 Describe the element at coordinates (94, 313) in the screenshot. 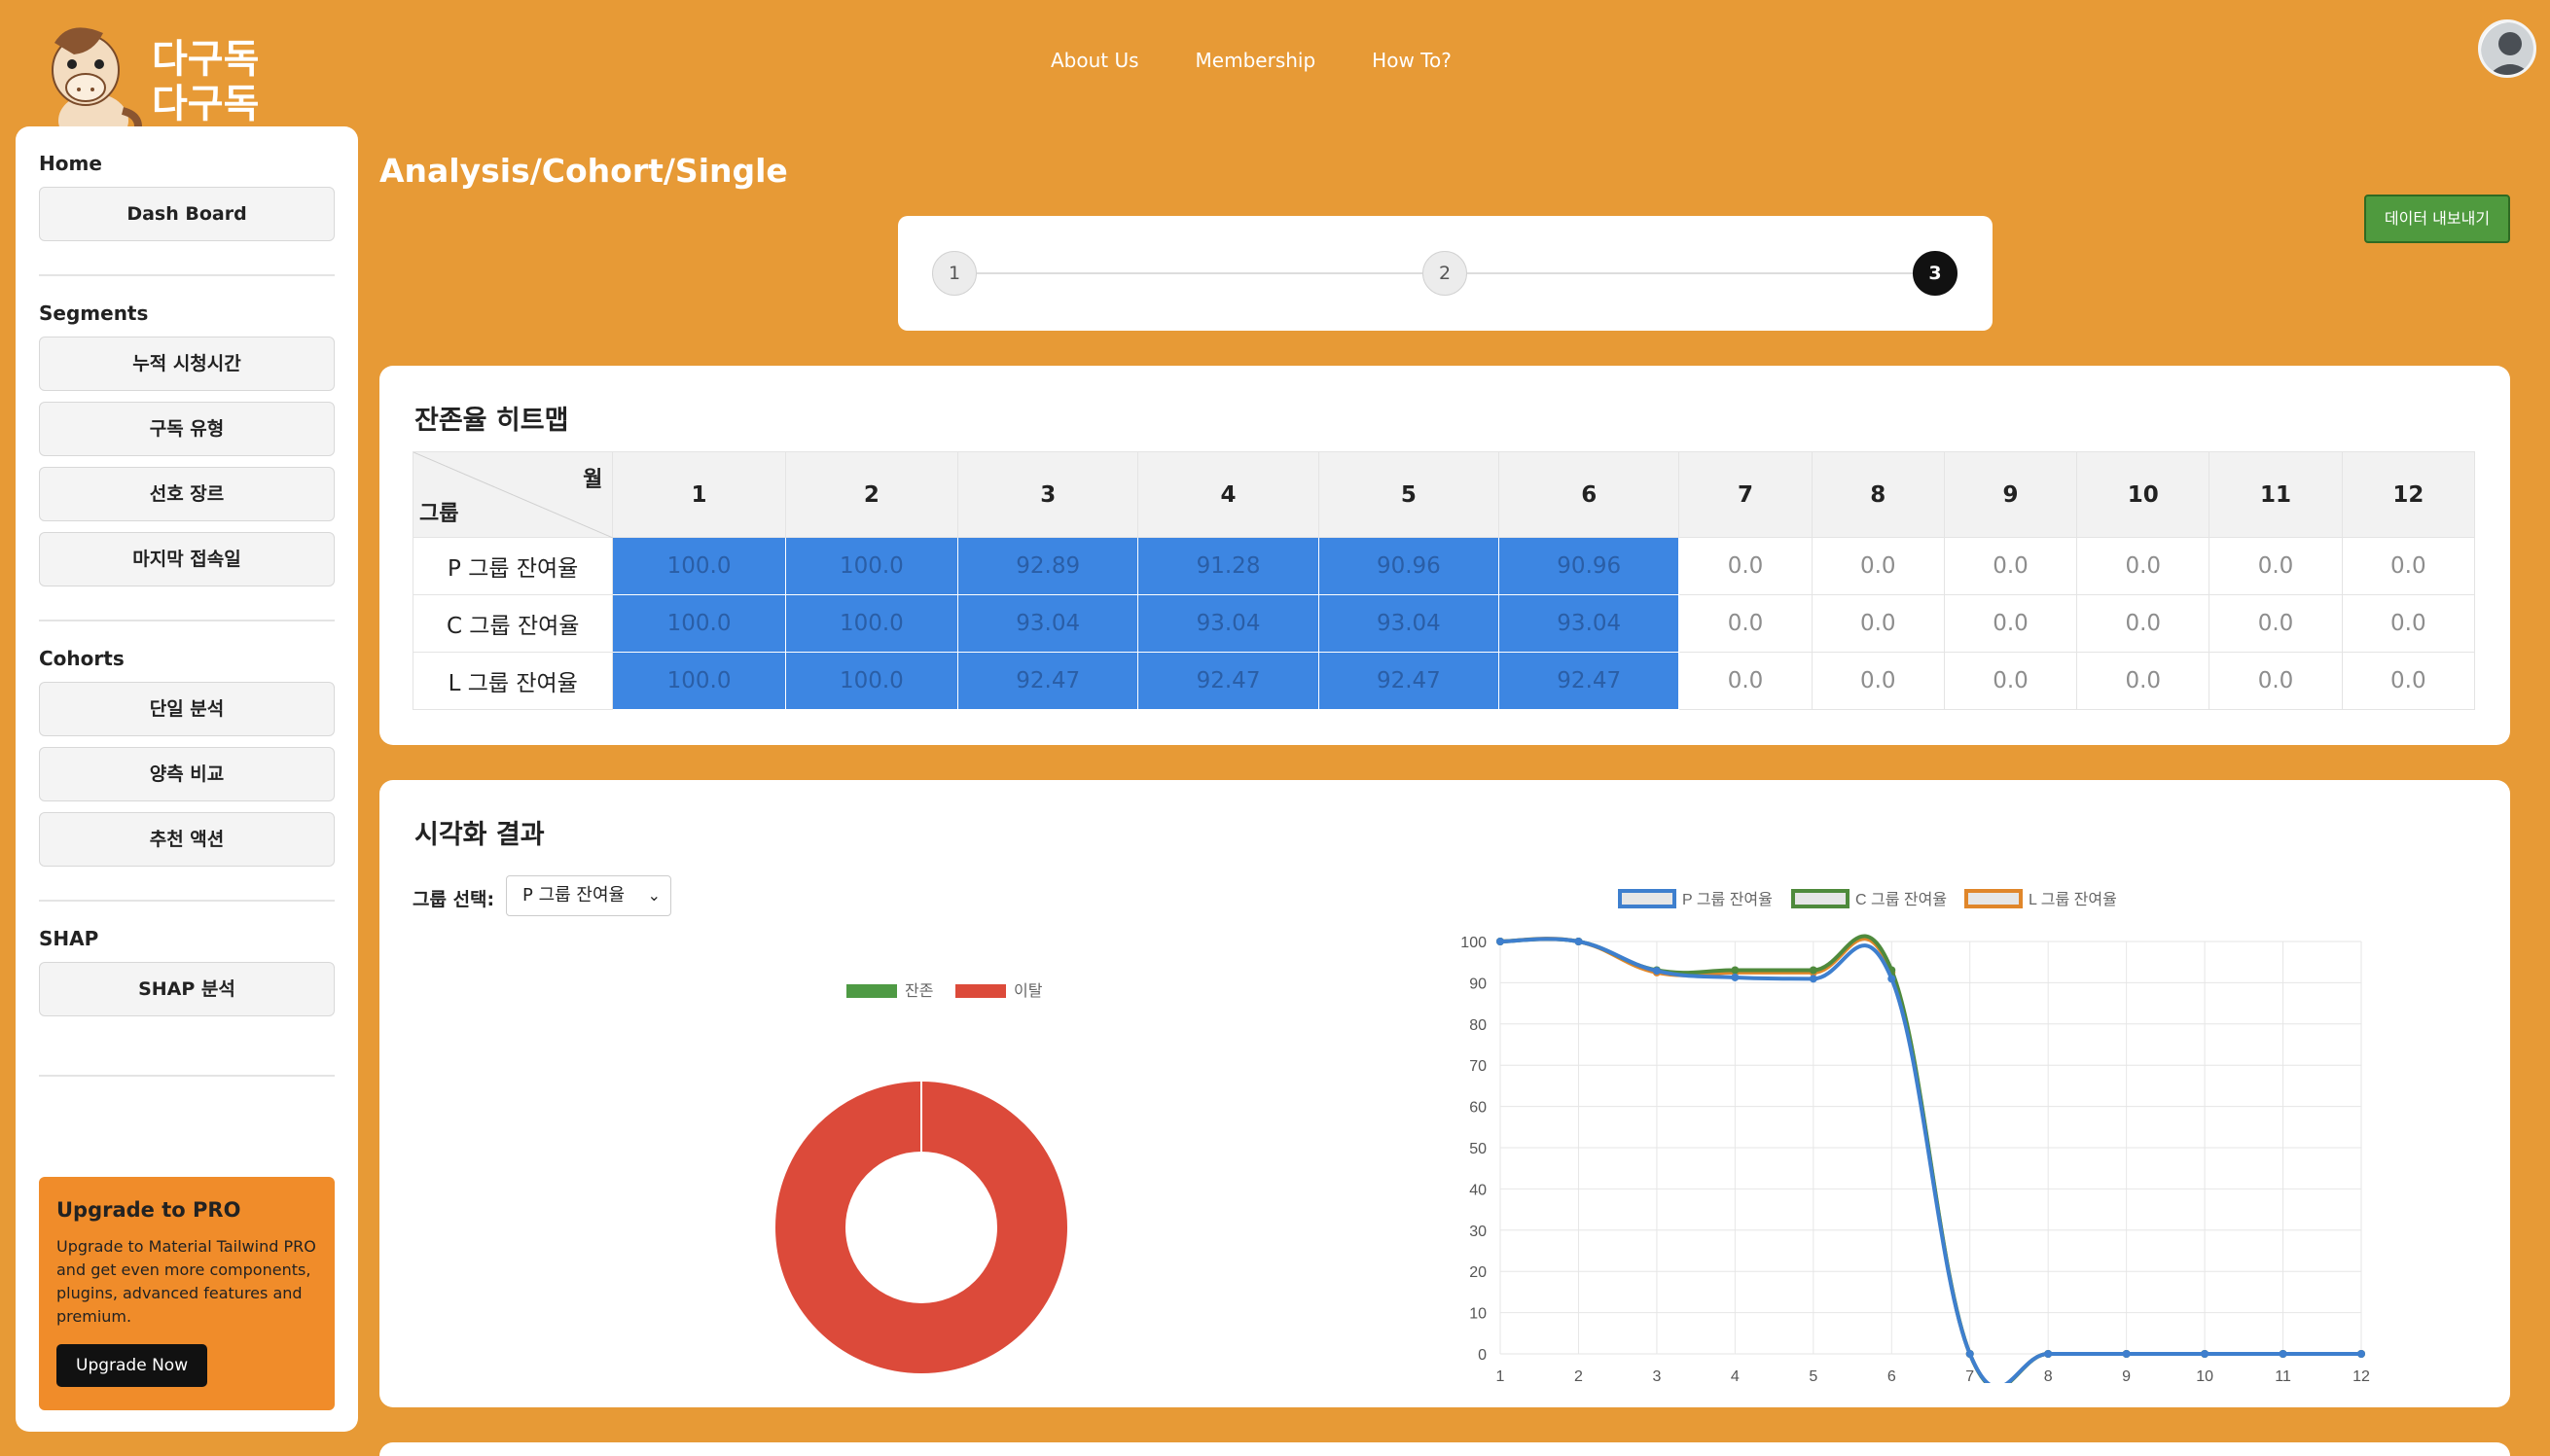

I see `sidebar-segments-title: Segments` at that location.